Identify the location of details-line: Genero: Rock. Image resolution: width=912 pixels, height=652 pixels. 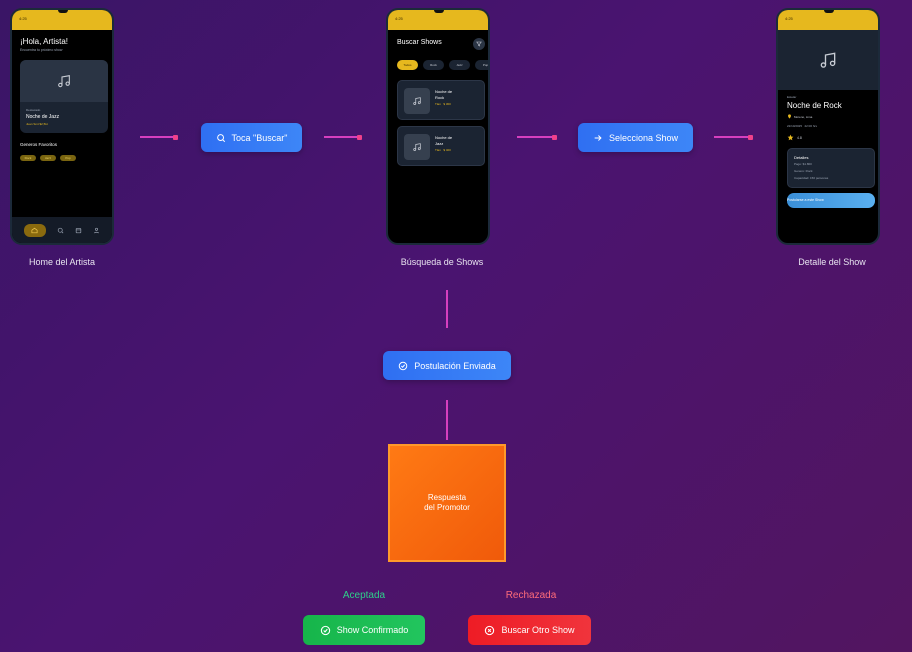
(803, 171).